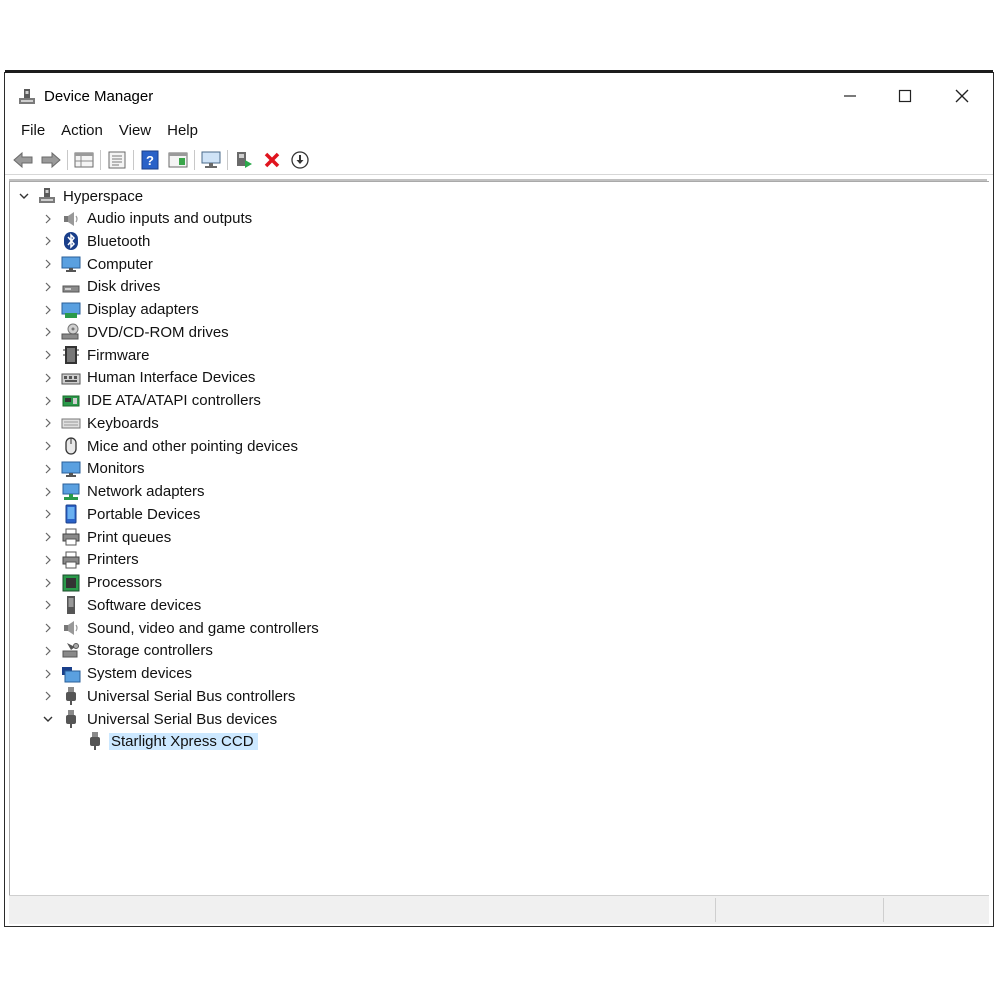 The width and height of the screenshot is (1000, 1000). I want to click on tree-category: IDE ATA/ATAPI controllers, so click(151, 401).